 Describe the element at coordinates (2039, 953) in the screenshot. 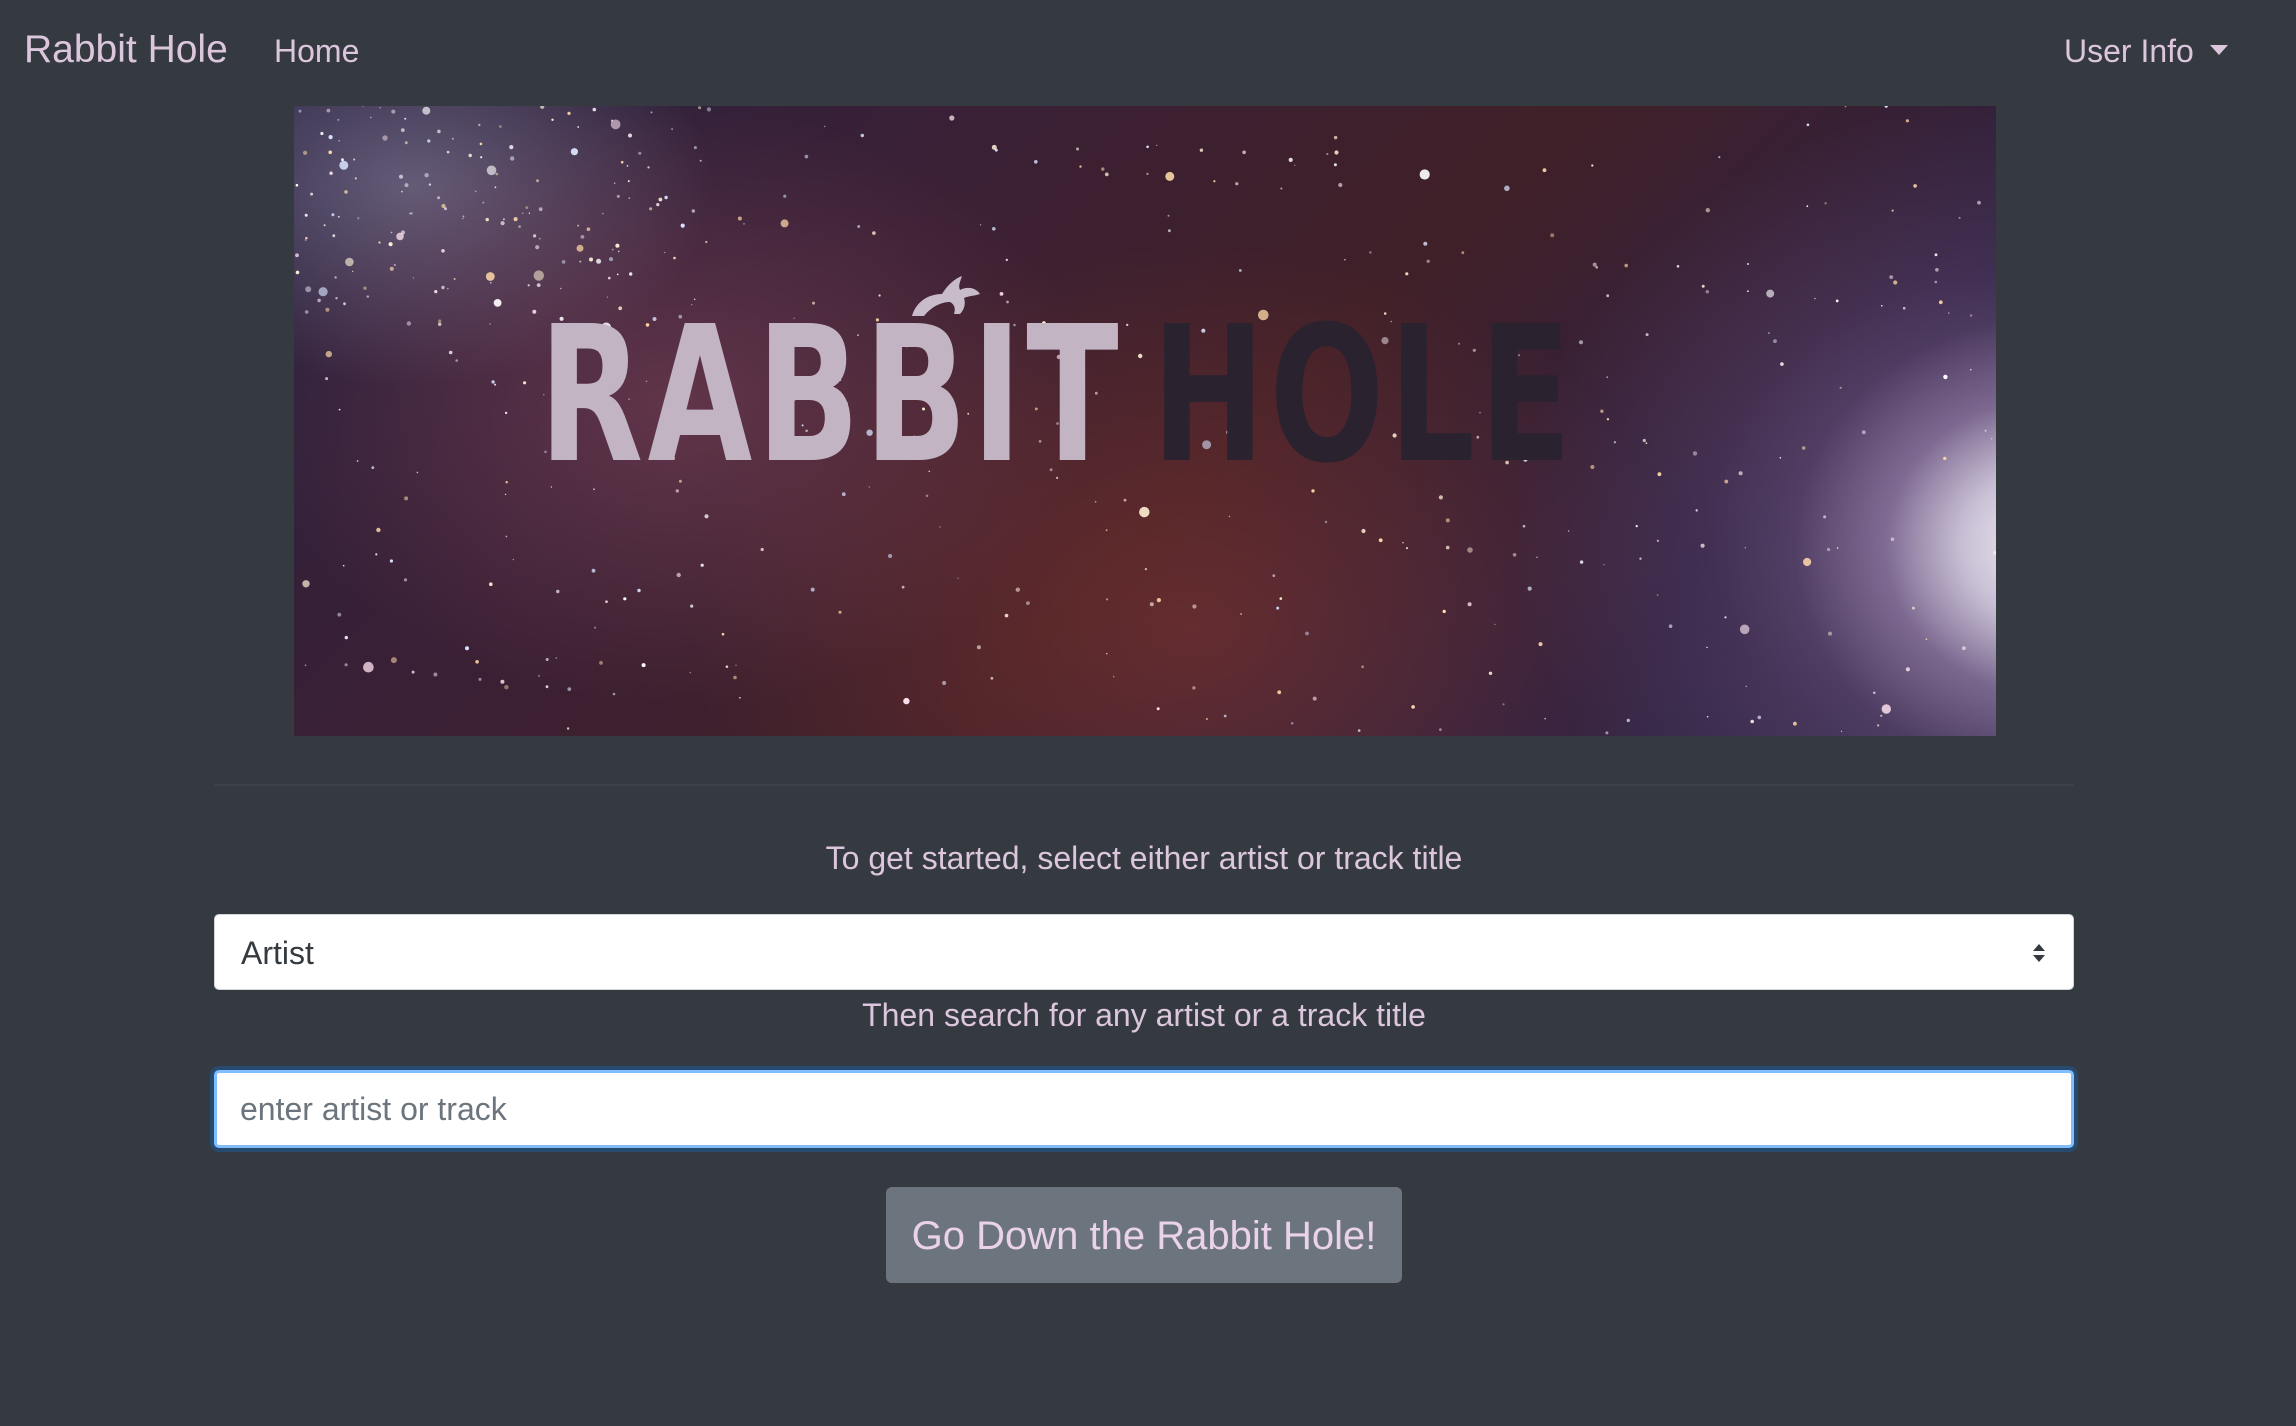

I see `select-arrows-icon` at that location.